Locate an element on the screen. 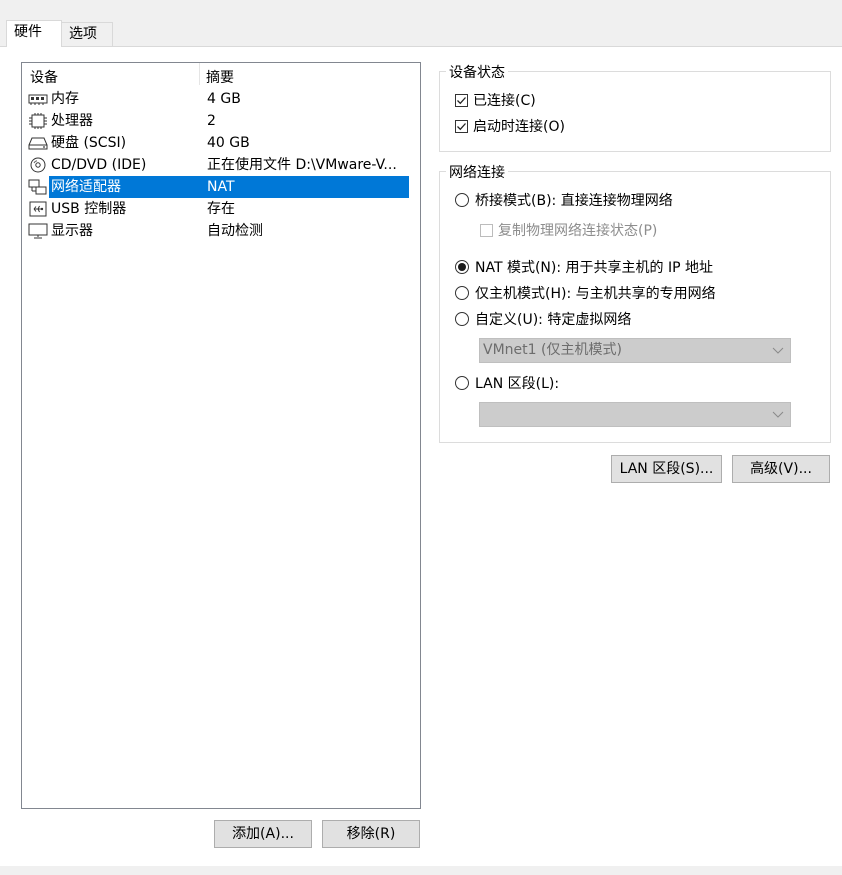 This screenshot has height=875, width=842. device-summary: 2 is located at coordinates (211, 121).